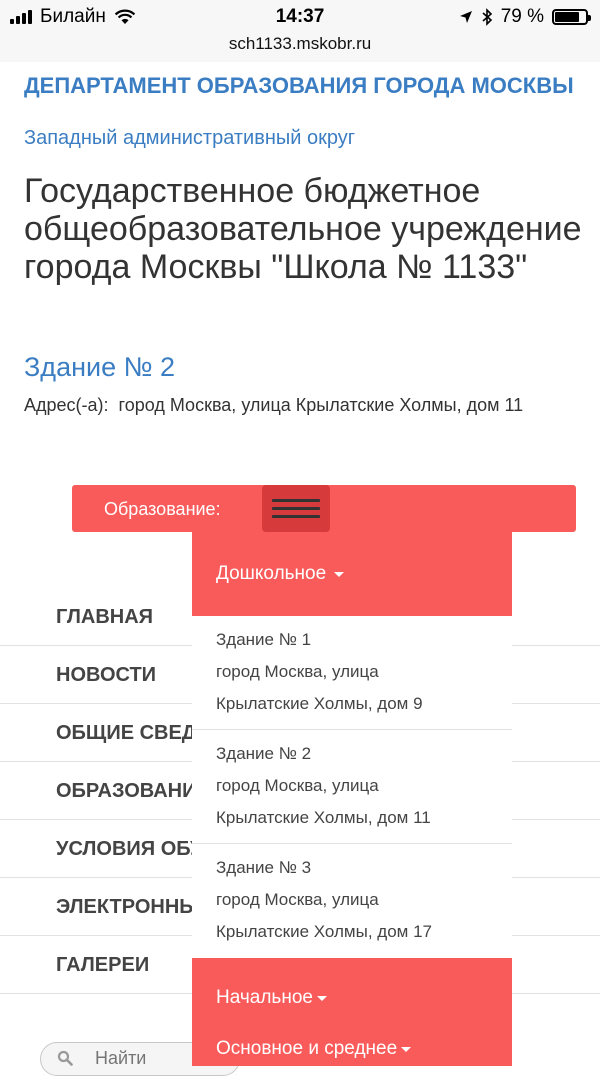 The height and width of the screenshot is (1076, 600). What do you see at coordinates (323, 817) in the screenshot?
I see `building-address: Крылатские Холмы, дом 11` at bounding box center [323, 817].